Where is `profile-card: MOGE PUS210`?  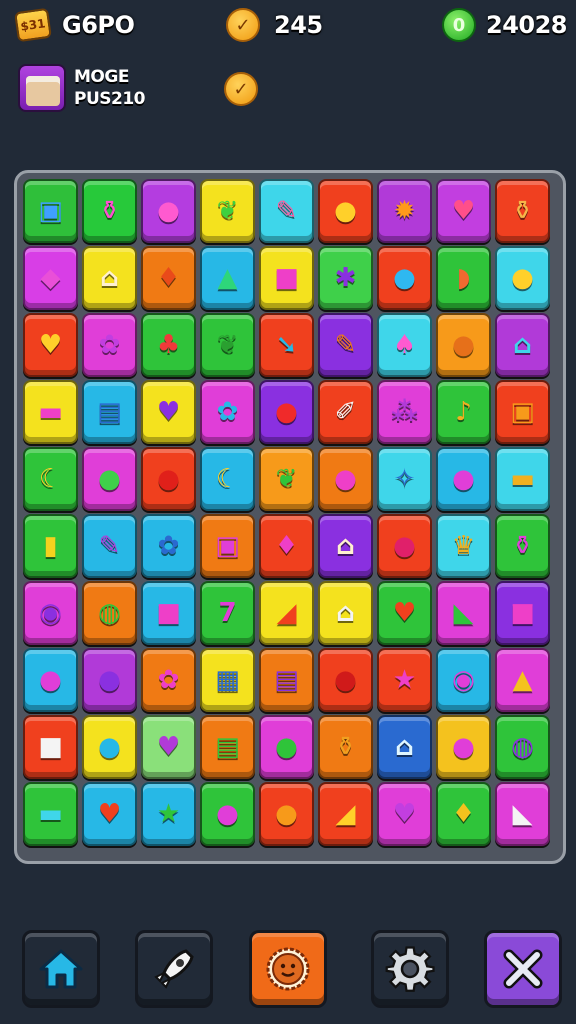
profile-card: MOGE PUS210 is located at coordinates (82, 88).